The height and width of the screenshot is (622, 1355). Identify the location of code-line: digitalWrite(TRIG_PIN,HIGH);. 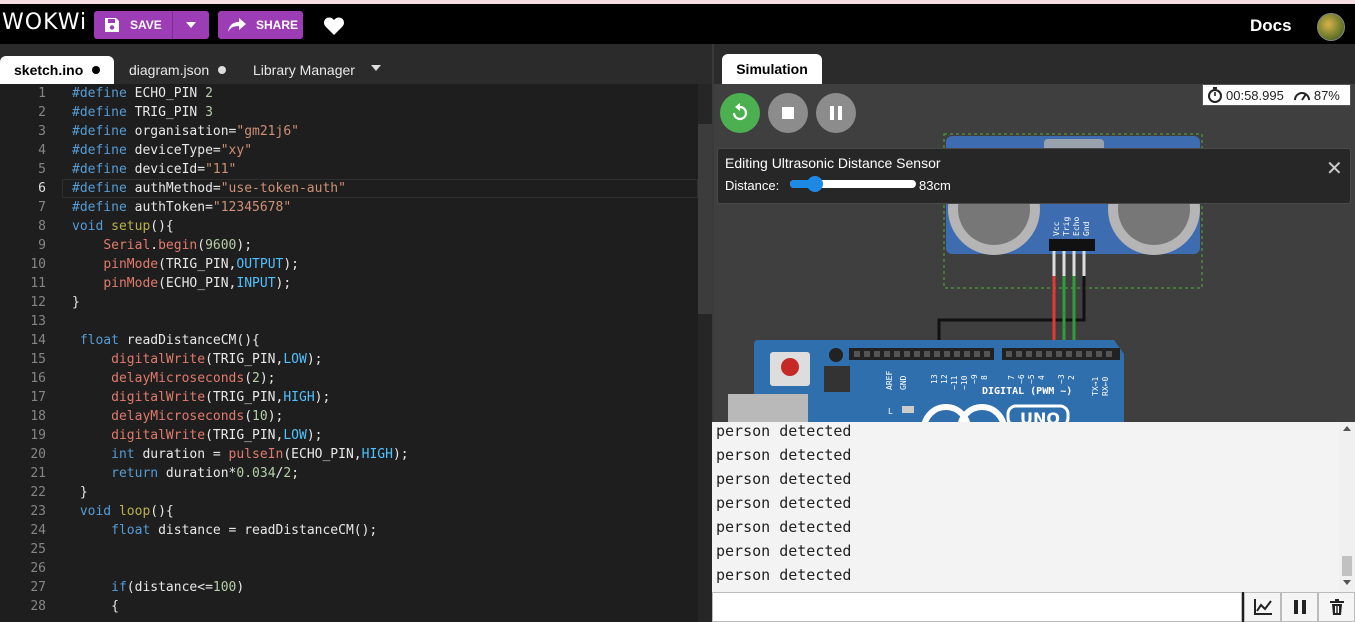
(201, 397).